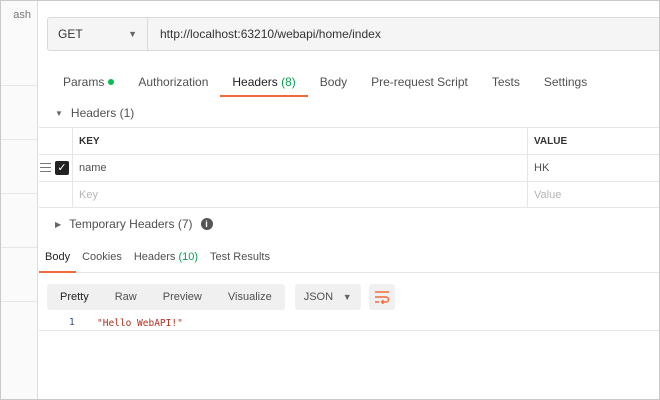  What do you see at coordinates (140, 323) in the screenshot?
I see `response-string: "Hello WebAPI!"` at bounding box center [140, 323].